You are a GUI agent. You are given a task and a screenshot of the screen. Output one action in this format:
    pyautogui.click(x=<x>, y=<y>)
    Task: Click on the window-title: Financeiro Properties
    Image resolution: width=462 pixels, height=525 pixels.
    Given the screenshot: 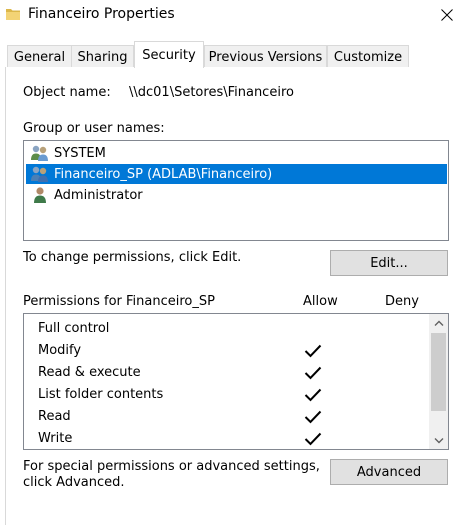 What is the action you would take?
    pyautogui.click(x=101, y=14)
    